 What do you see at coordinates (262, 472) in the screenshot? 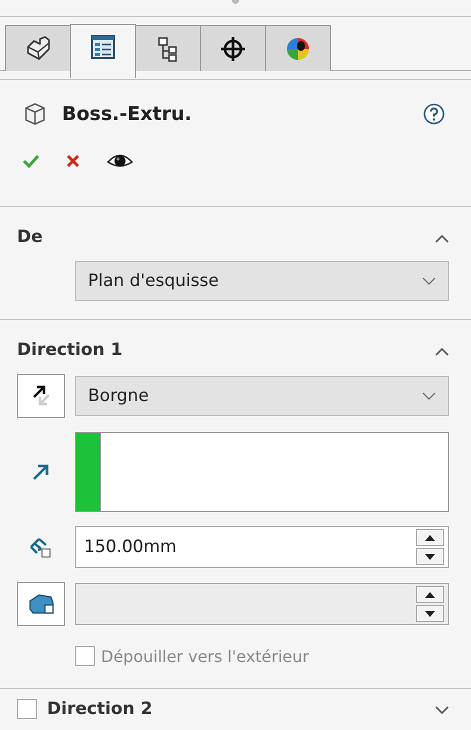
I see `selection-list` at bounding box center [262, 472].